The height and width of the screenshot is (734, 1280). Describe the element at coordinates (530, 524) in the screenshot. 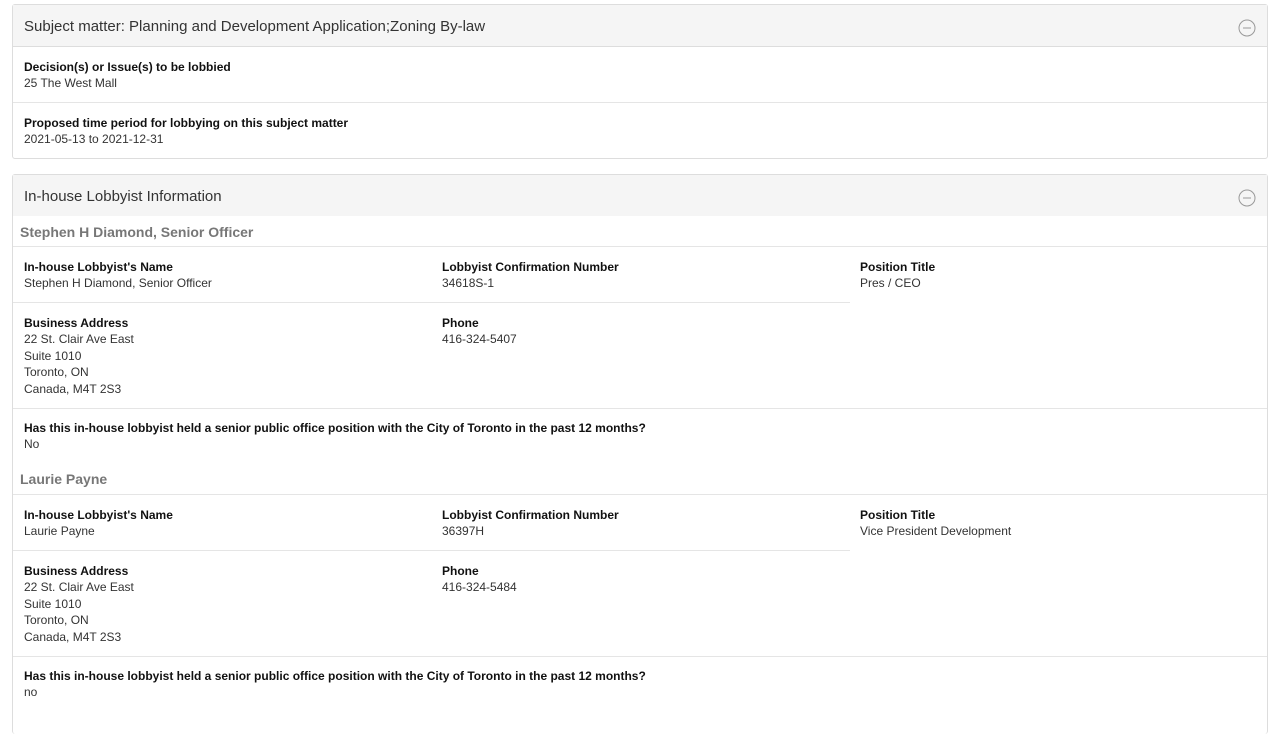

I see `confirmation-number-field: Lobbyist Confirmation Number 36397H` at that location.